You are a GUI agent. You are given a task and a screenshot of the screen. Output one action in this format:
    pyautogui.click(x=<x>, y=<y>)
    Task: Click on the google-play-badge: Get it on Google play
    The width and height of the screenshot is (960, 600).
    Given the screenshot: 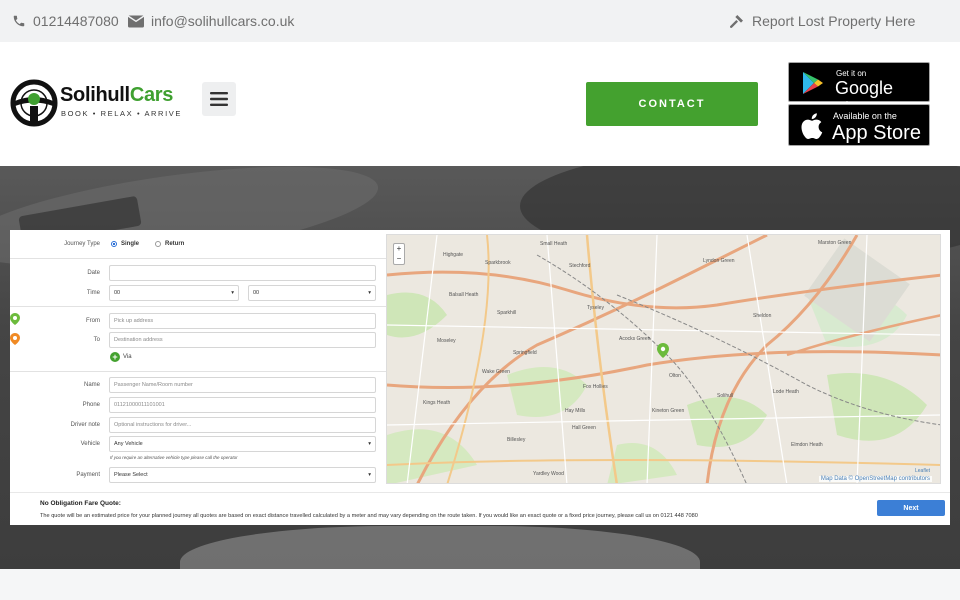 What is the action you would take?
    pyautogui.click(x=859, y=90)
    